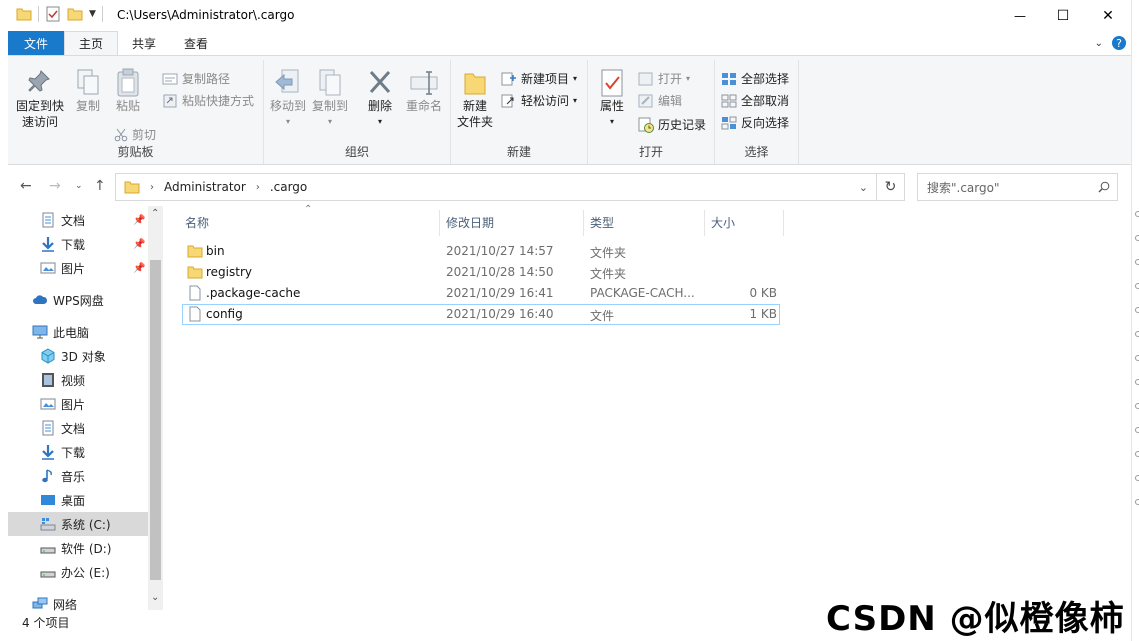 The width and height of the screenshot is (1139, 641). Describe the element at coordinates (78, 428) in the screenshot. I see `nav-item-documents: 文档` at that location.